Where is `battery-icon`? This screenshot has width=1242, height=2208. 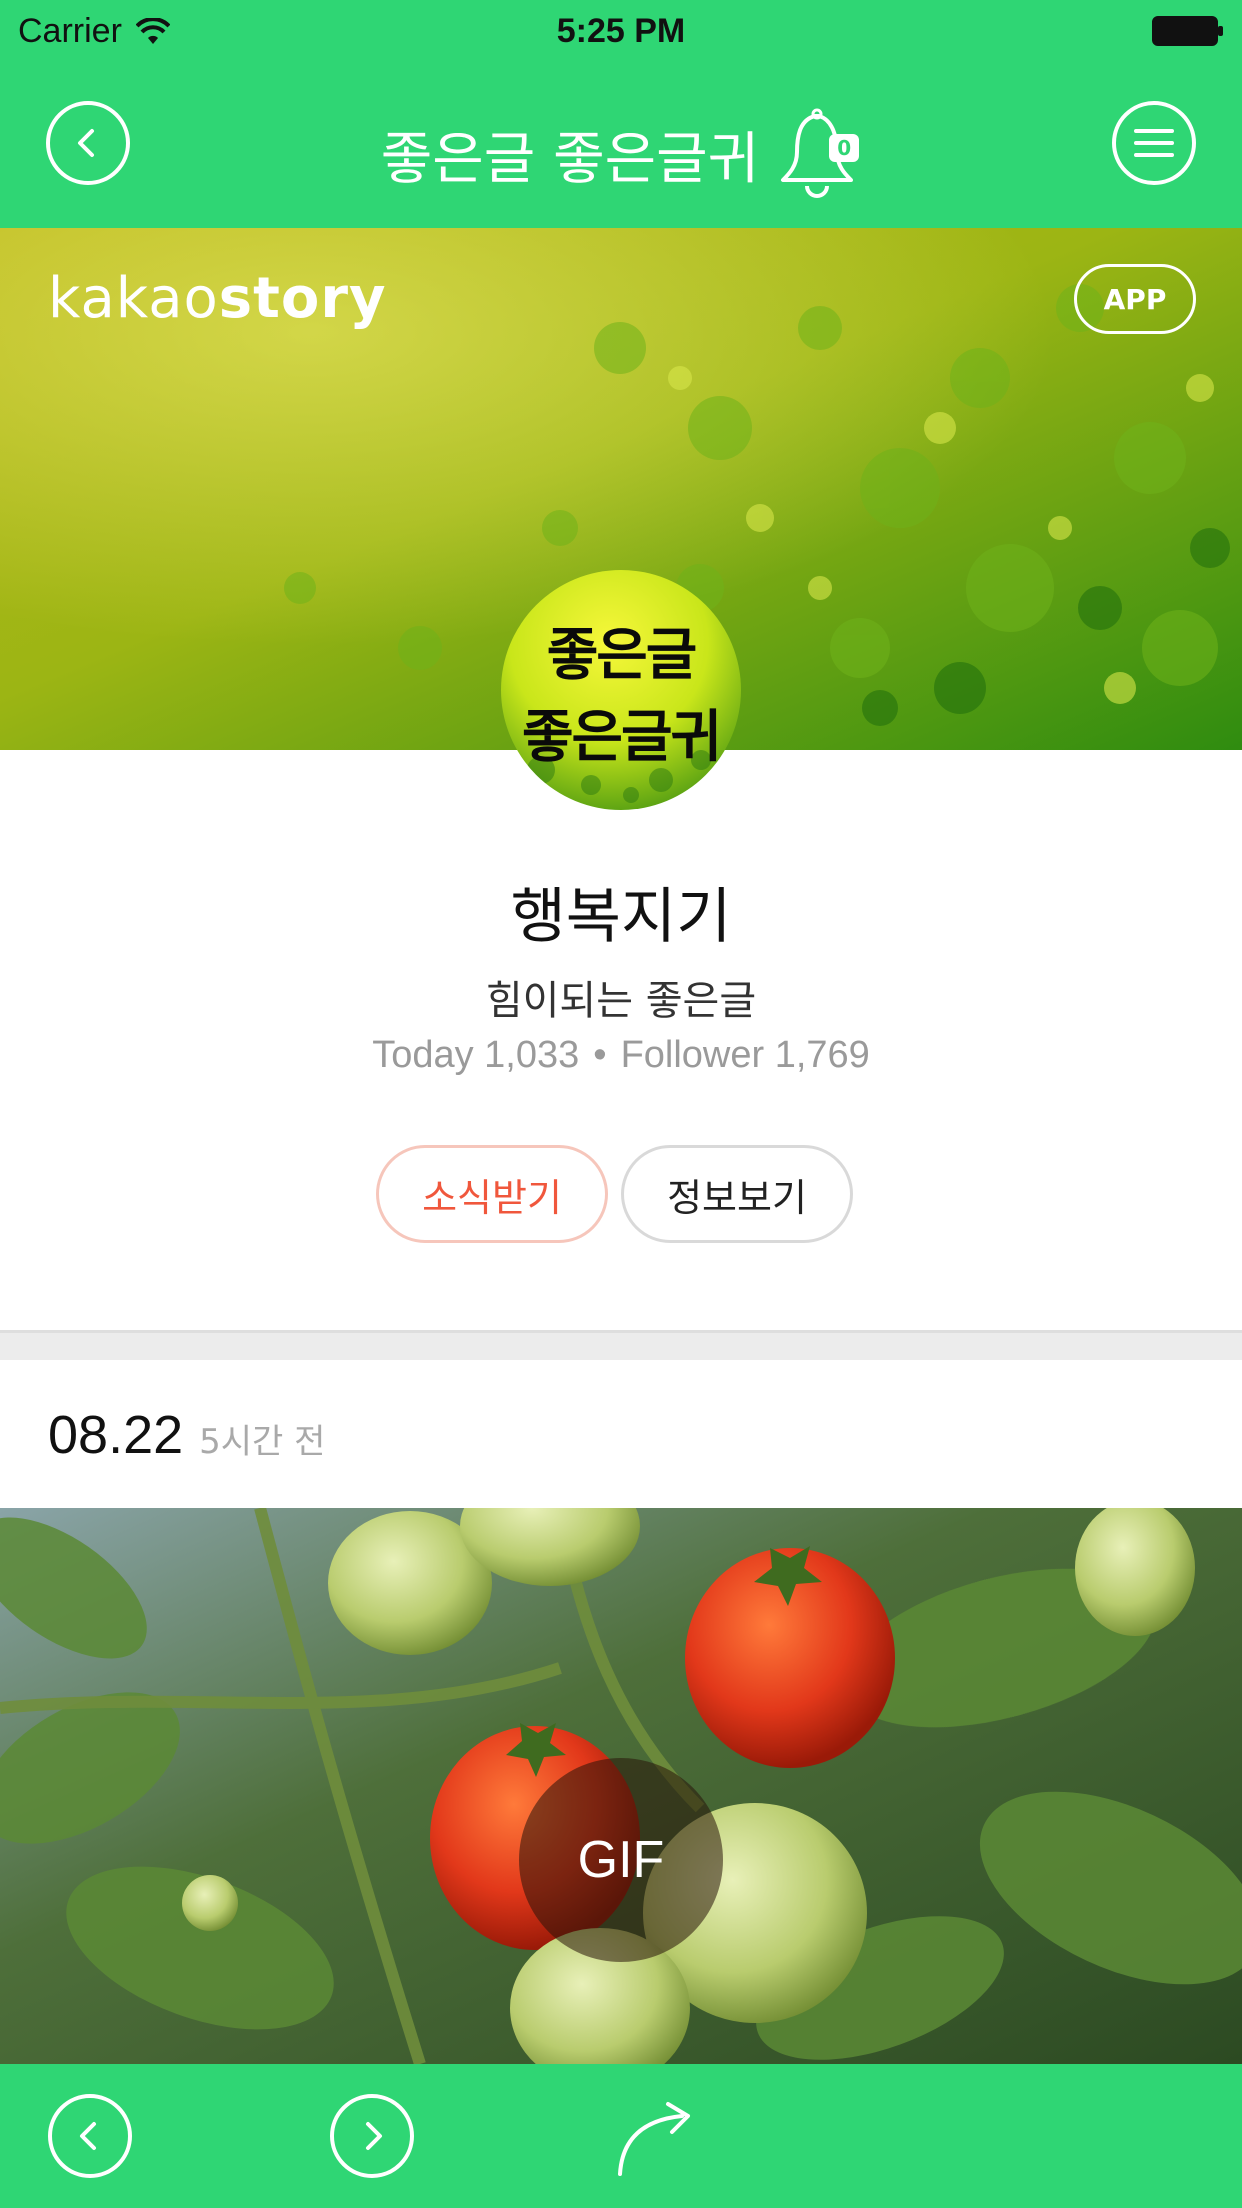 battery-icon is located at coordinates (1187, 31).